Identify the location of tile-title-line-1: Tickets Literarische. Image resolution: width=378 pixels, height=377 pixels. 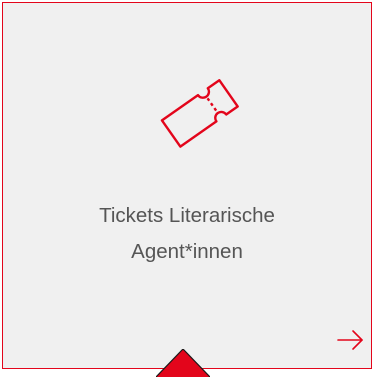
(187, 215).